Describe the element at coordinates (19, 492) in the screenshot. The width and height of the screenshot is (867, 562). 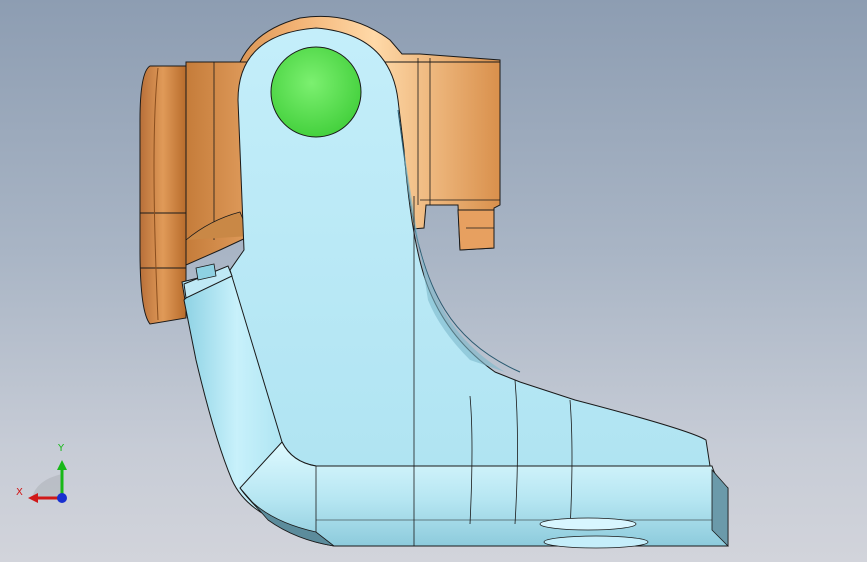
I see `triad-x-label: X` at that location.